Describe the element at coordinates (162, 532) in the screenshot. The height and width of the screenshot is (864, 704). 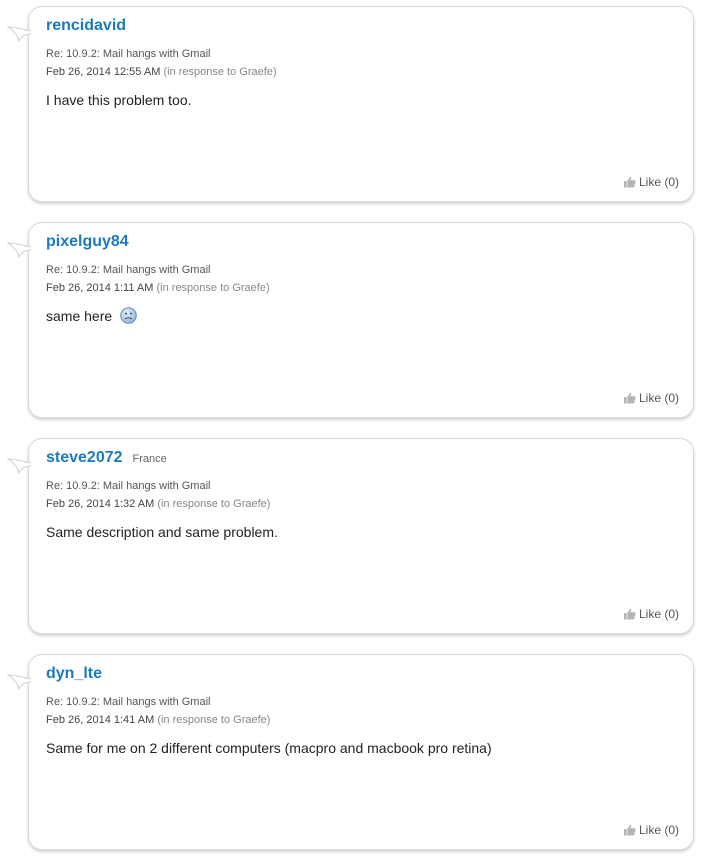
I see `post-message-text: Same description and same problem.` at that location.